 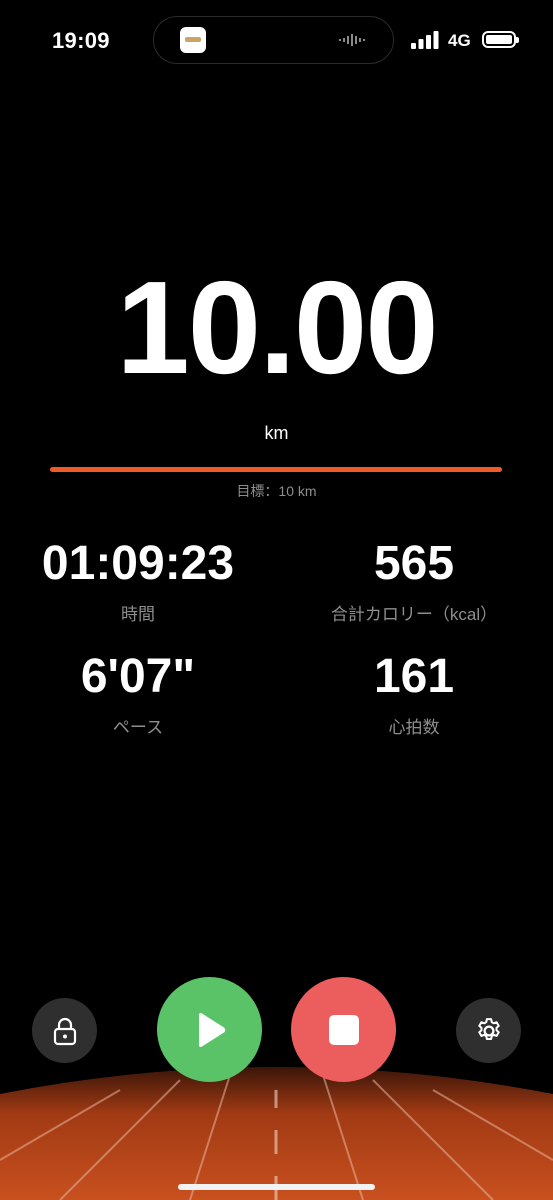 I want to click on battery-icon, so click(x=500, y=39).